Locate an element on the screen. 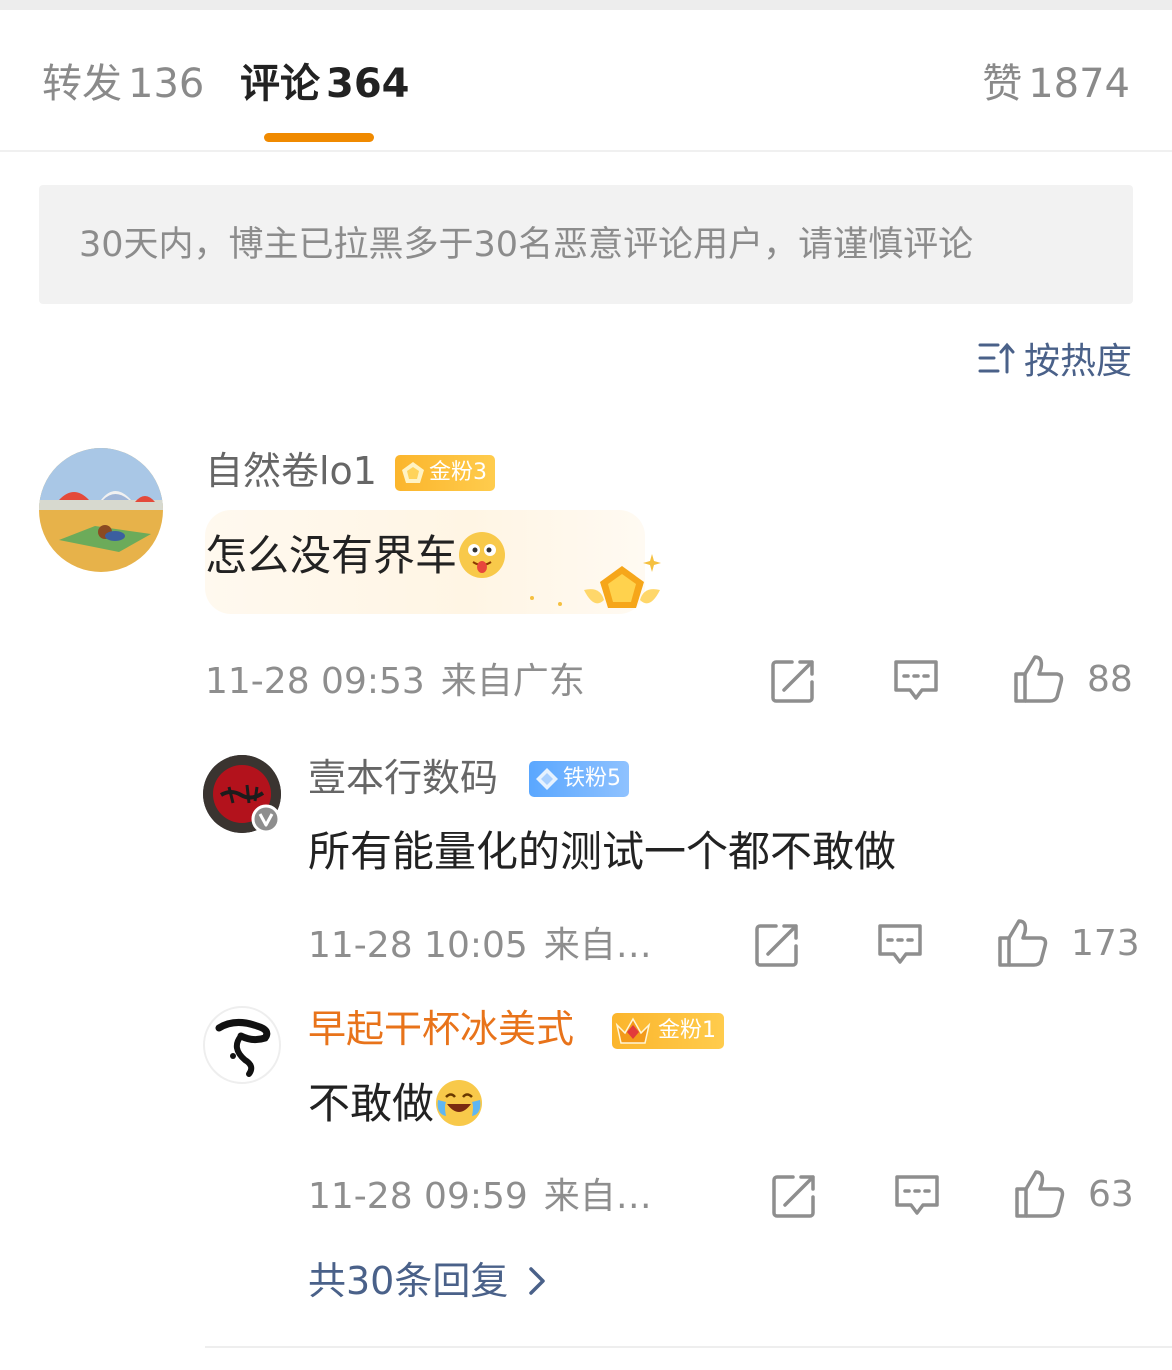 The image size is (1172, 1370). blocked-users-notice: 30天内，博主已拉黑多于30名恶意评论用户，请谨慎评论 is located at coordinates (586, 244).